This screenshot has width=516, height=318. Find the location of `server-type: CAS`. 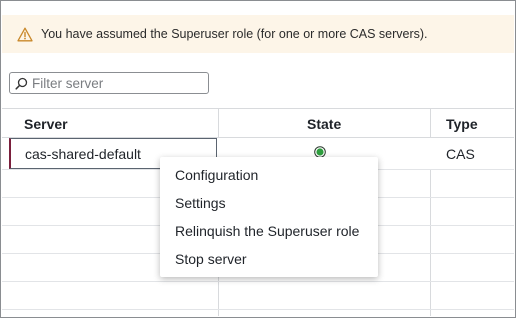

server-type: CAS is located at coordinates (460, 154).